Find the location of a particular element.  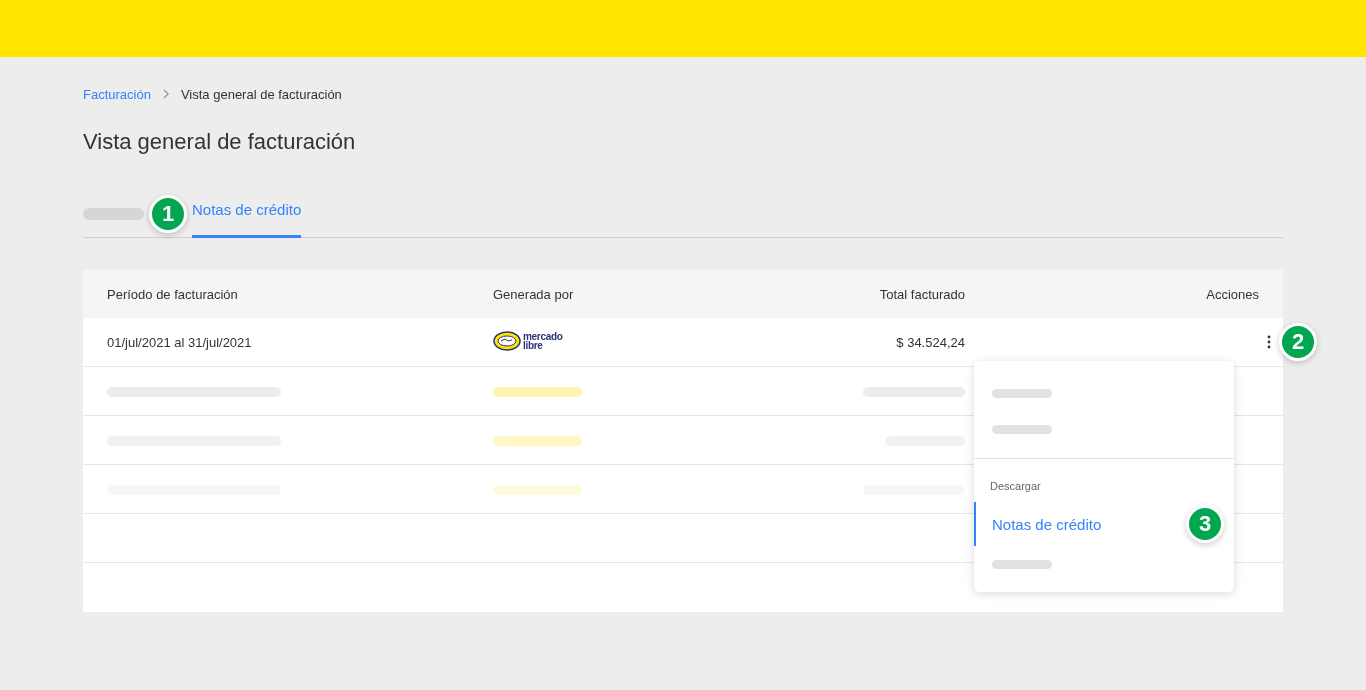

step-badge: 2 is located at coordinates (1298, 342).